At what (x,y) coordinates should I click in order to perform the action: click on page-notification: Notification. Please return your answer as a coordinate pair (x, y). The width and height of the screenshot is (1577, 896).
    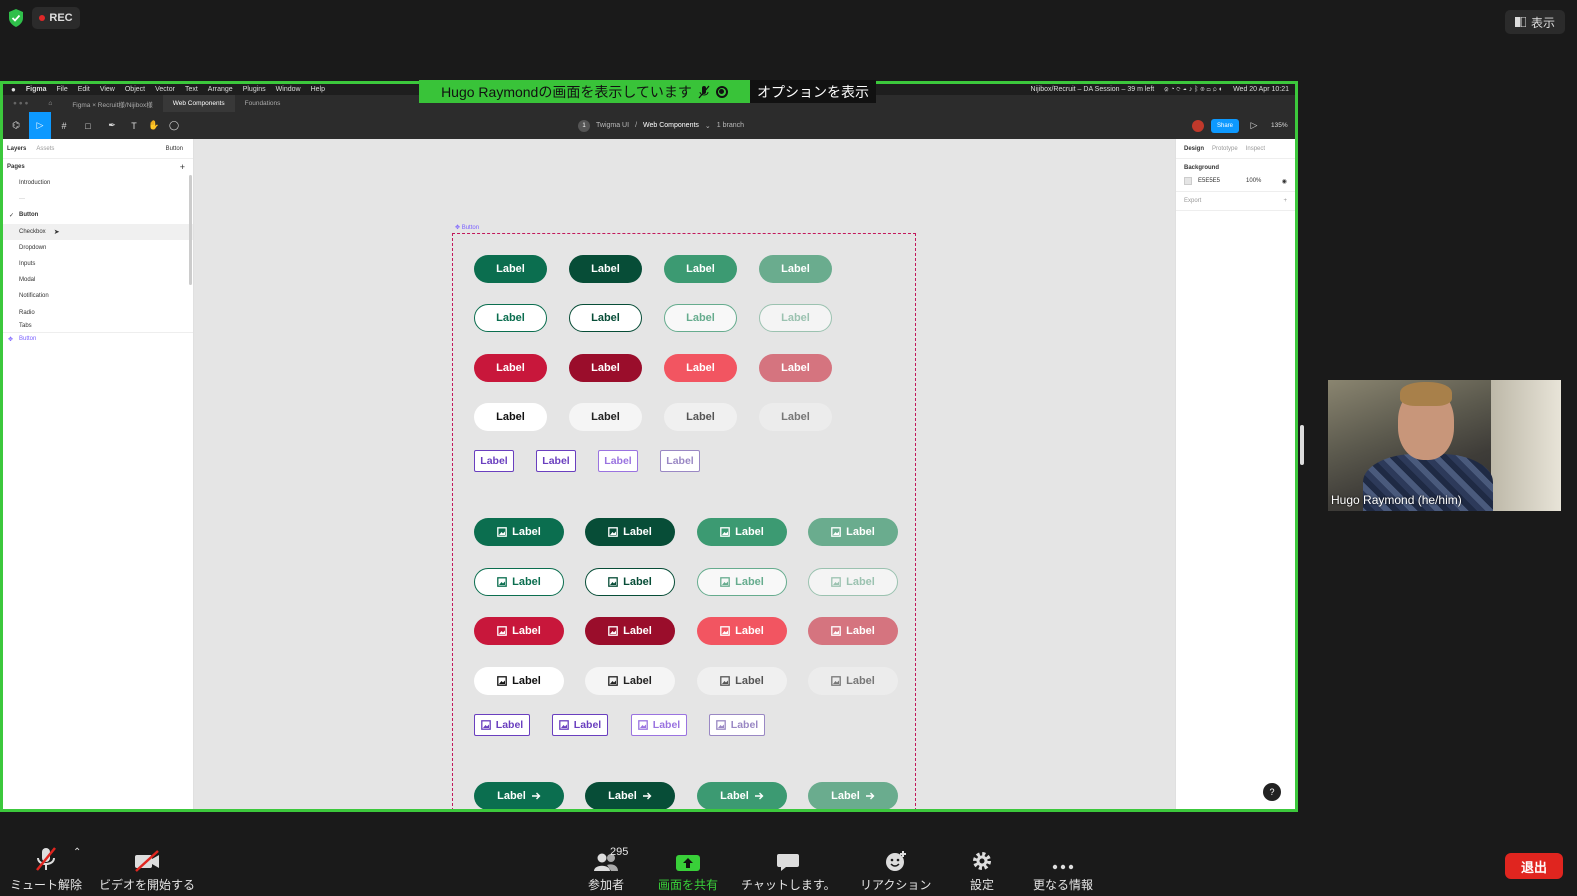
    Looking at the image, I should click on (98, 296).